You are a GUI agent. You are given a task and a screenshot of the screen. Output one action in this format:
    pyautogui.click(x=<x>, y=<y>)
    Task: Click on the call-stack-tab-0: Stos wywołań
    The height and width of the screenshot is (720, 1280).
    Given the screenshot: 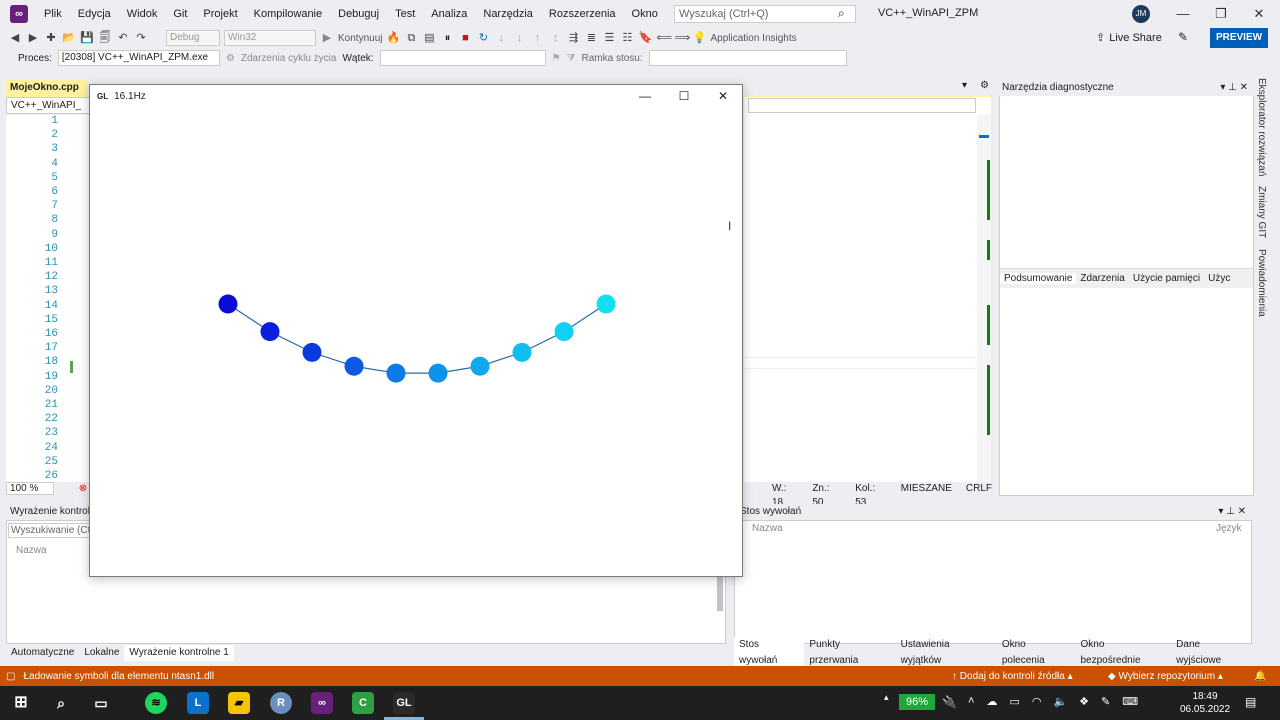 What is the action you would take?
    pyautogui.click(x=769, y=653)
    